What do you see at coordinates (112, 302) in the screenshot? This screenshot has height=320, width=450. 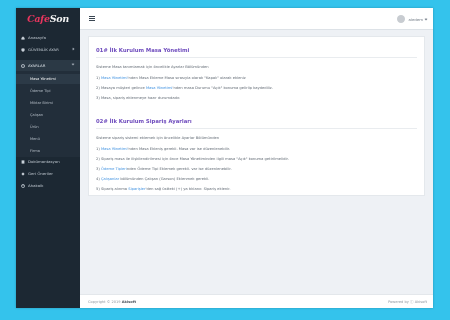 I see `copyright: Copyright © 2019 Akisoft` at bounding box center [112, 302].